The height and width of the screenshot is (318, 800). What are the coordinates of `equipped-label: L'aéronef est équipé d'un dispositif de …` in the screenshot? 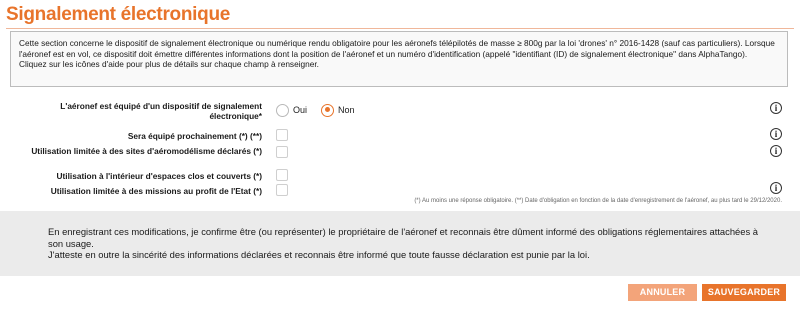 It's located at (161, 111).